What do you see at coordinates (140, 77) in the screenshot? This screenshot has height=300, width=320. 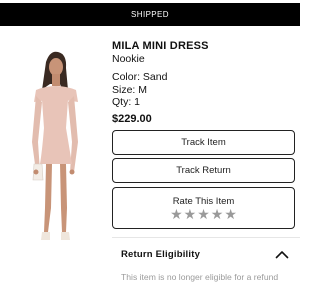 I see `product-color: Color: Sand` at bounding box center [140, 77].